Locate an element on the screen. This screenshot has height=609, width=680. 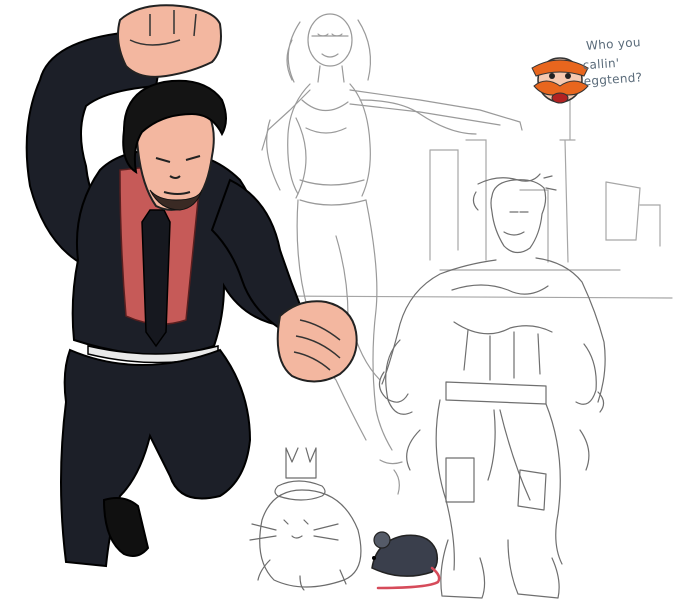
black-tie is located at coordinates (156, 278).